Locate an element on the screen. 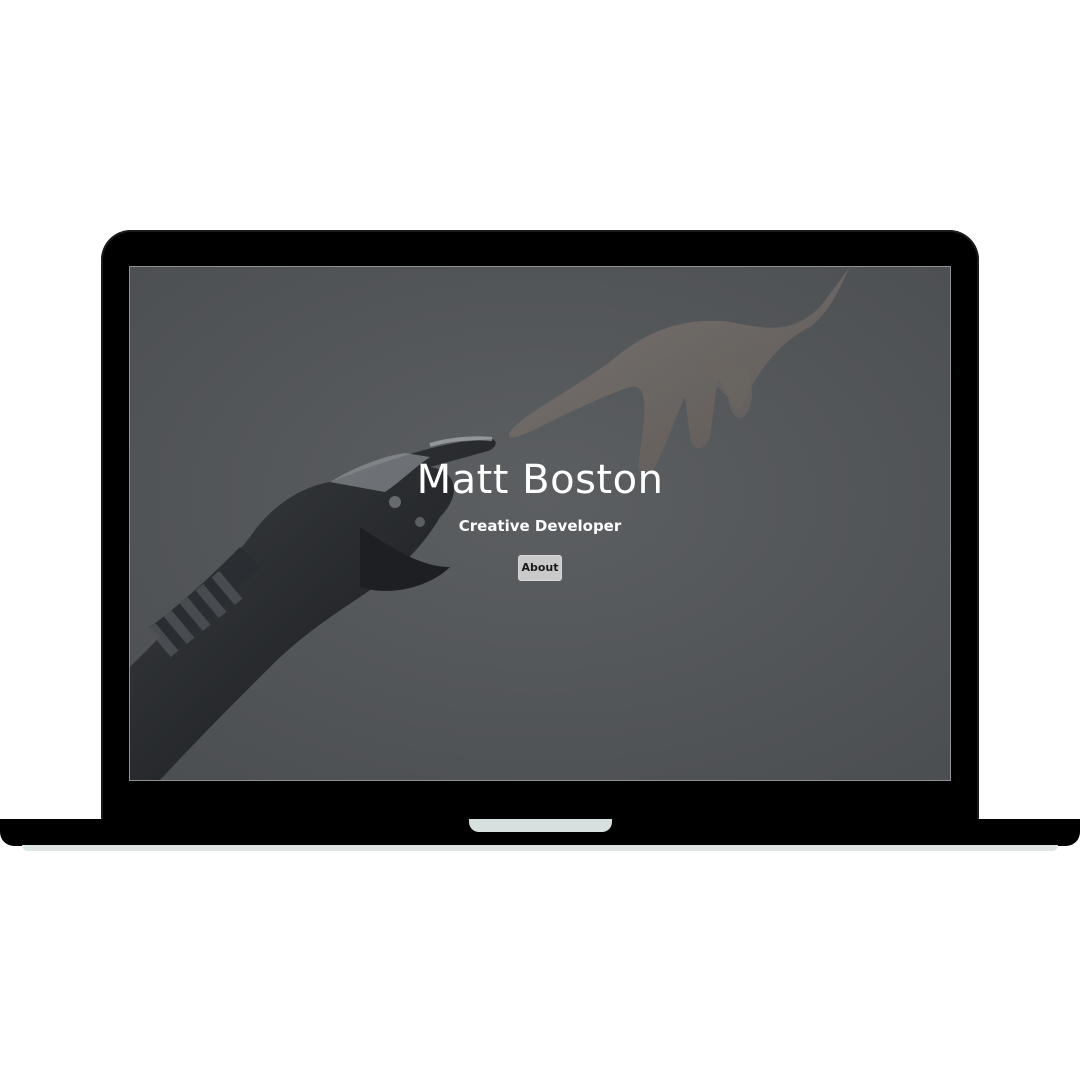 This screenshot has width=1080, height=1080. hero-subtitle: Creative Developer is located at coordinates (540, 526).